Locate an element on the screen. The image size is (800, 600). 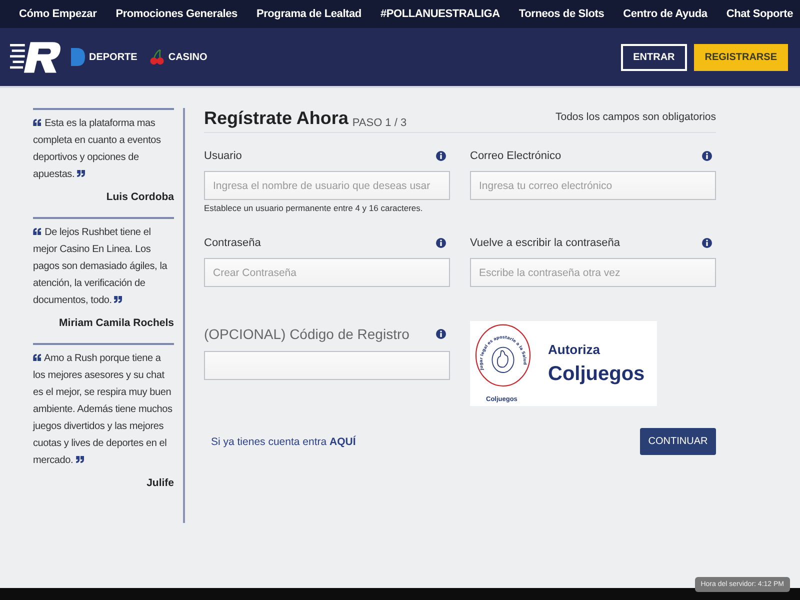
login-prompt: Si ya tienes cuenta entra AQUÍ is located at coordinates (283, 442).